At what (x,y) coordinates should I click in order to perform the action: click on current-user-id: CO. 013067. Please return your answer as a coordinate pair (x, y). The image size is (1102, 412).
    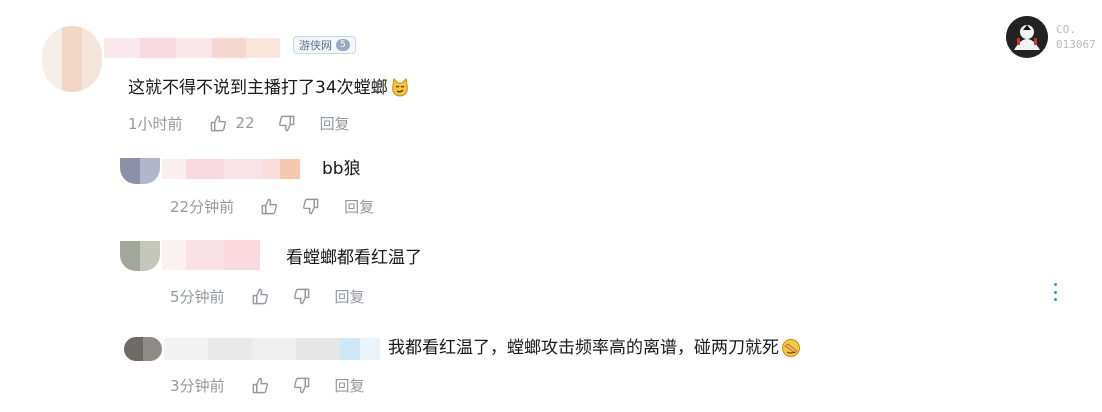
    Looking at the image, I should click on (1076, 37).